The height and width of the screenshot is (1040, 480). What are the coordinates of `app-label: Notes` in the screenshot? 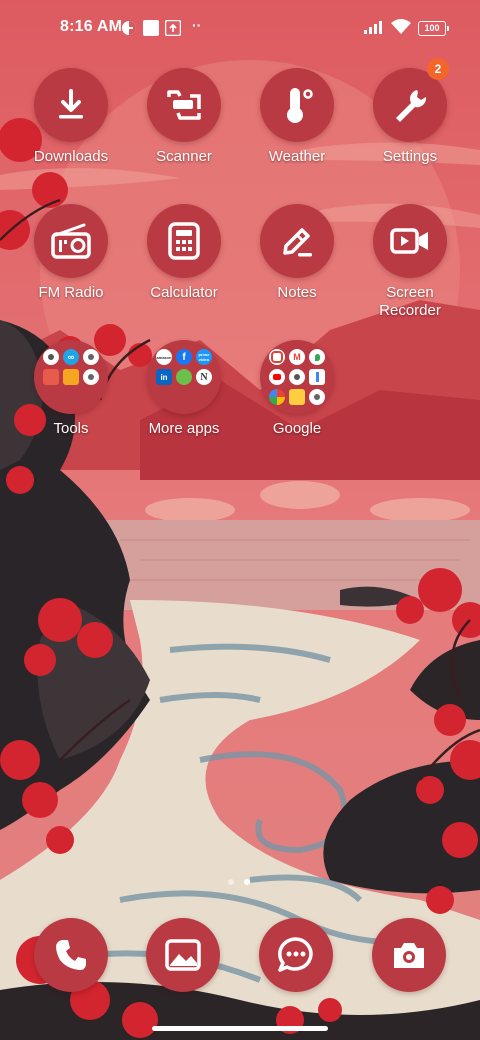 It's located at (297, 292).